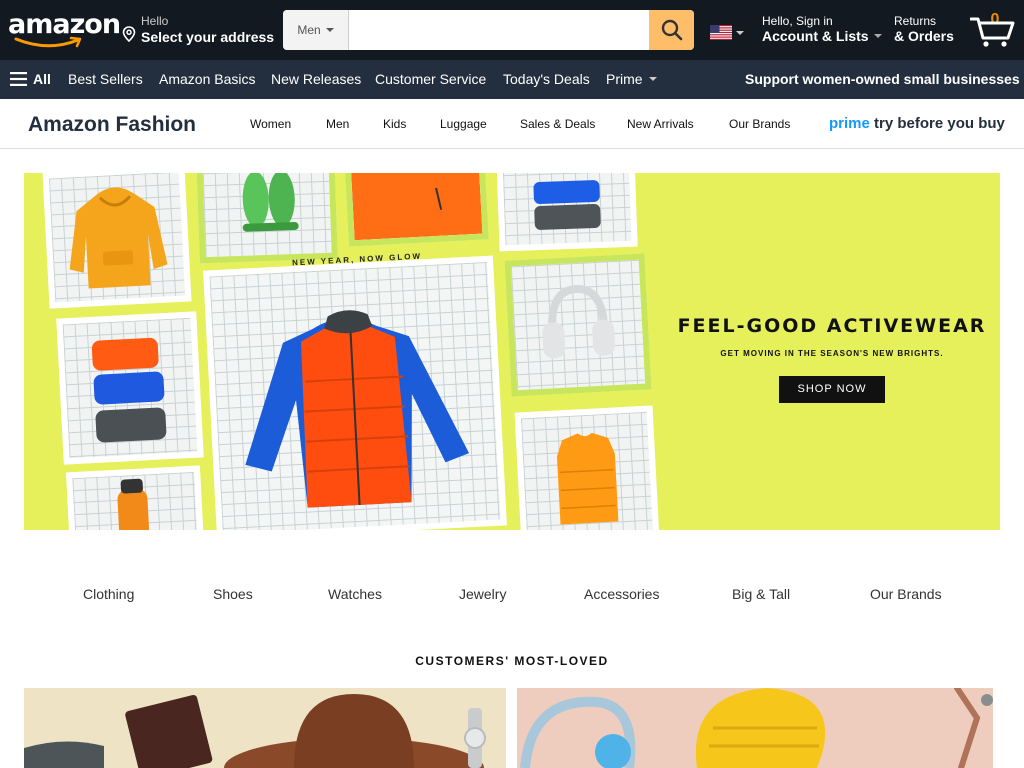 This screenshot has width=1024, height=768. What do you see at coordinates (832, 326) in the screenshot?
I see `hero-title: FEEL-GOOD ACTIVEWEAR` at bounding box center [832, 326].